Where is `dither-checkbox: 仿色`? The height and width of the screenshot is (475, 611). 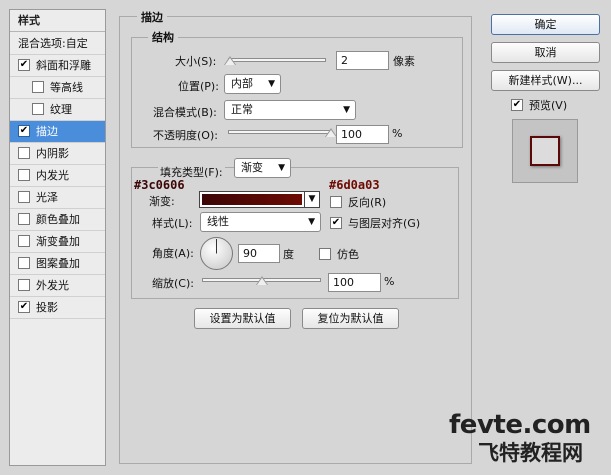 dither-checkbox: 仿色 is located at coordinates (339, 254).